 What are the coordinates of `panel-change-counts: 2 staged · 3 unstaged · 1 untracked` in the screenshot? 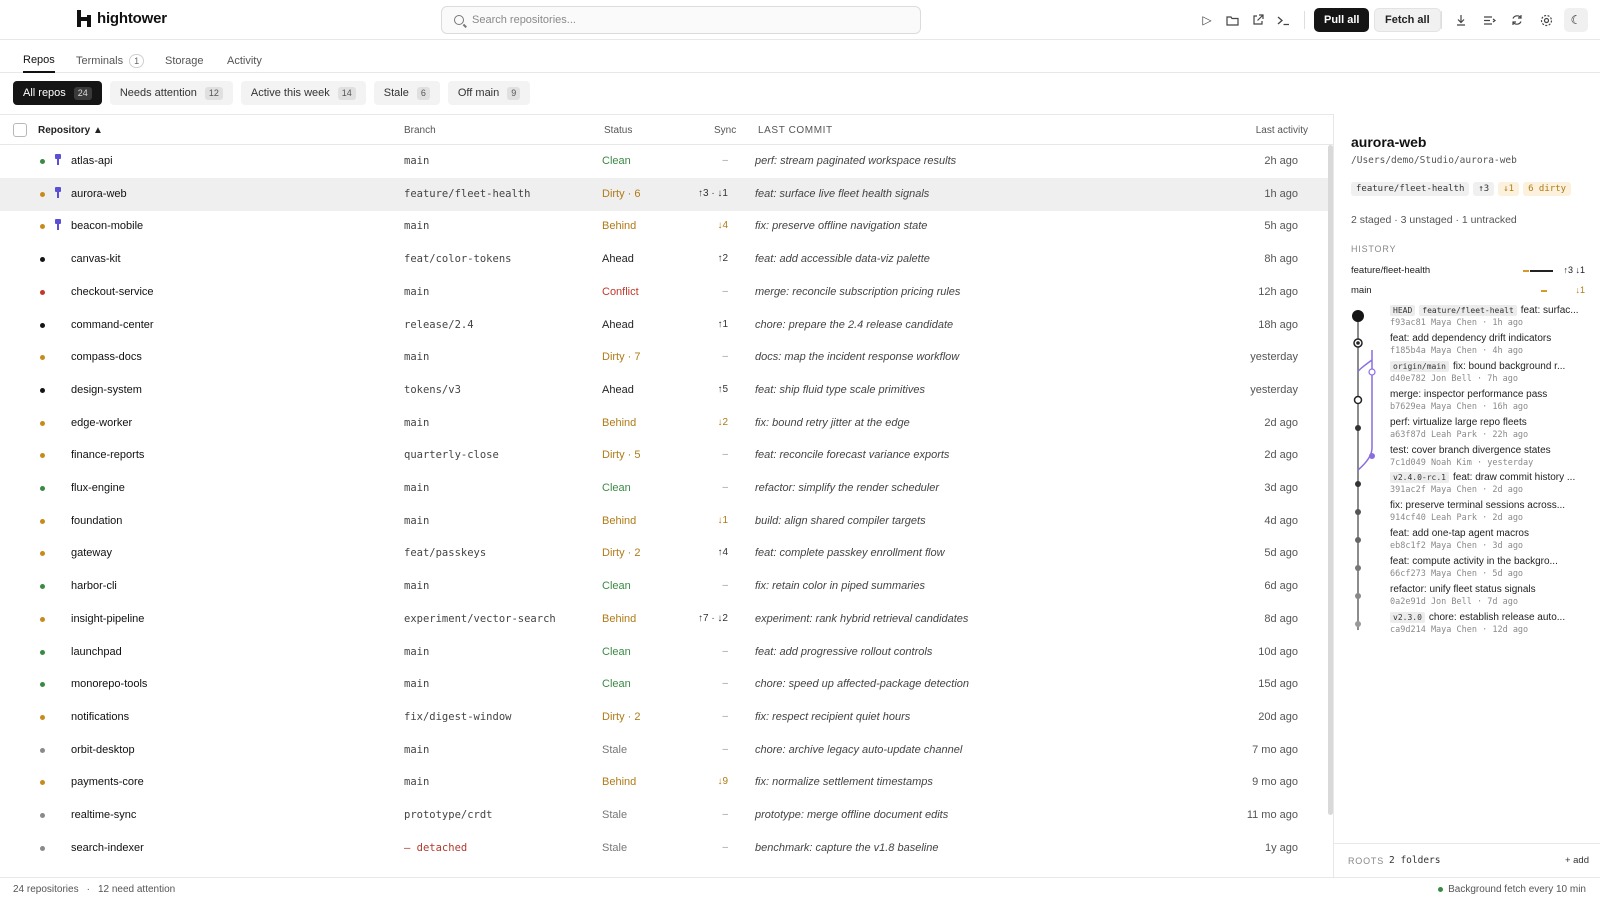 It's located at (1434, 220).